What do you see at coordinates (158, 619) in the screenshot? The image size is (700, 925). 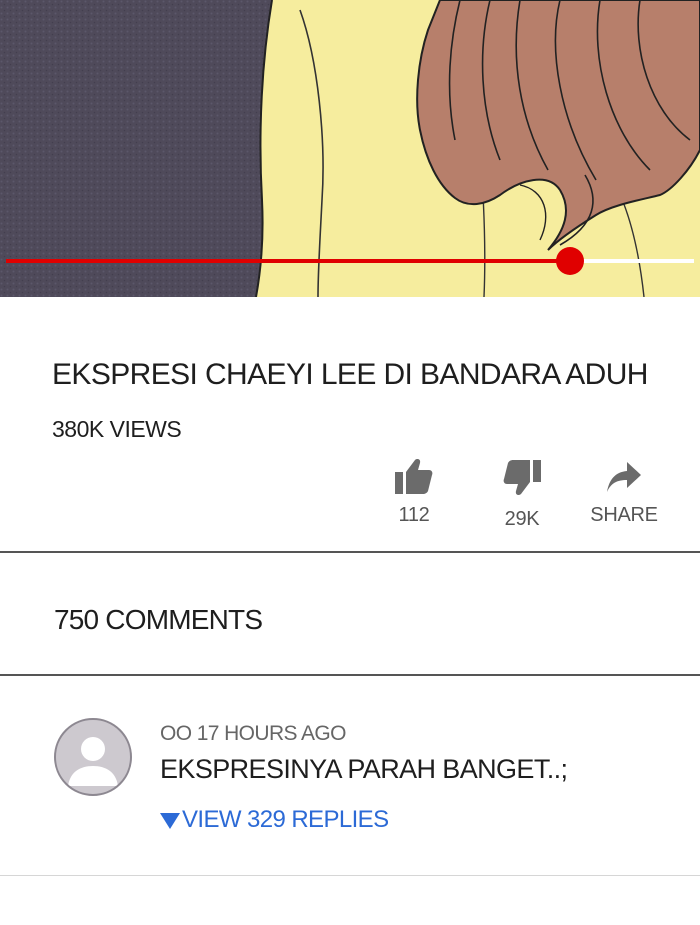 I see `comments-count: 750 COMMENTS` at bounding box center [158, 619].